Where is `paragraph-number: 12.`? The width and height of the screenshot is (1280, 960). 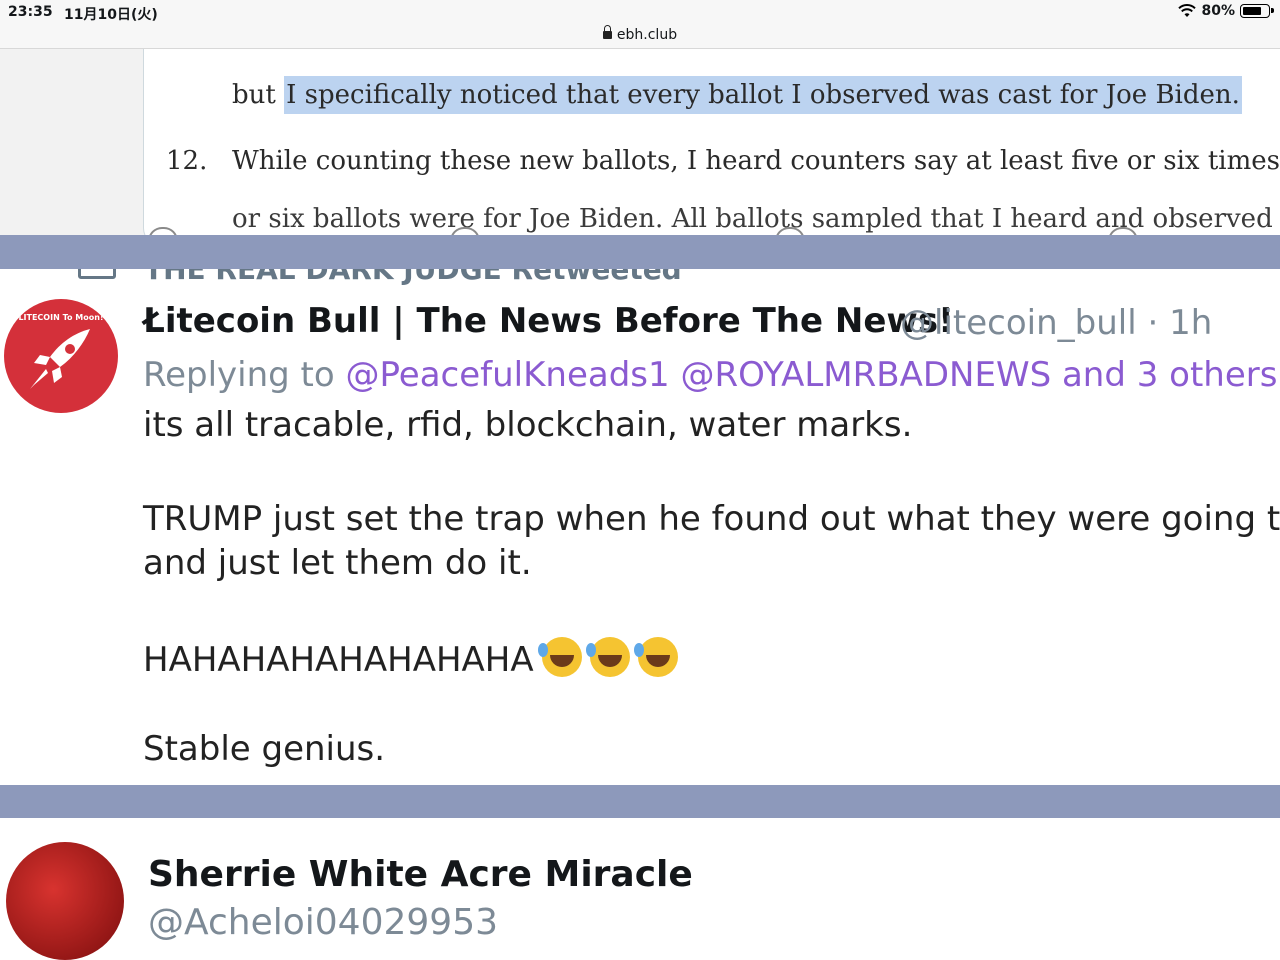
paragraph-number: 12. is located at coordinates (187, 161).